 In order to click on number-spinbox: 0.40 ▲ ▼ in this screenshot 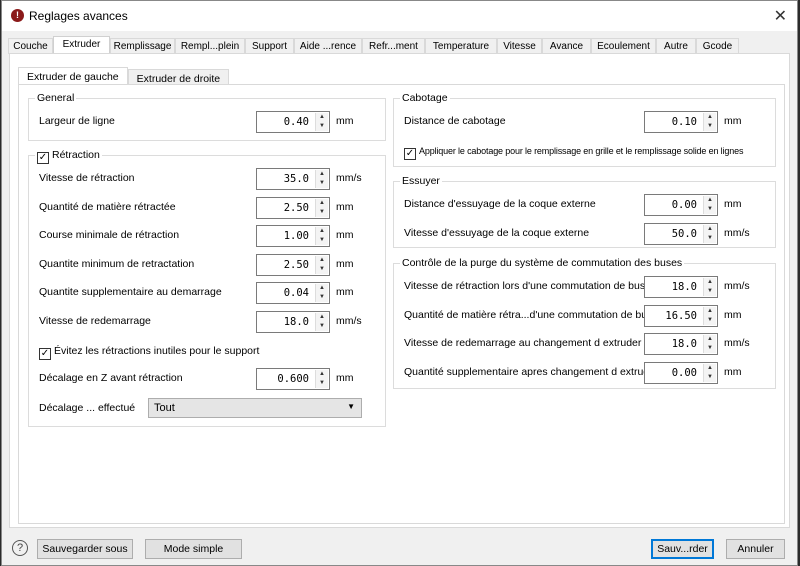, I will do `click(293, 122)`.